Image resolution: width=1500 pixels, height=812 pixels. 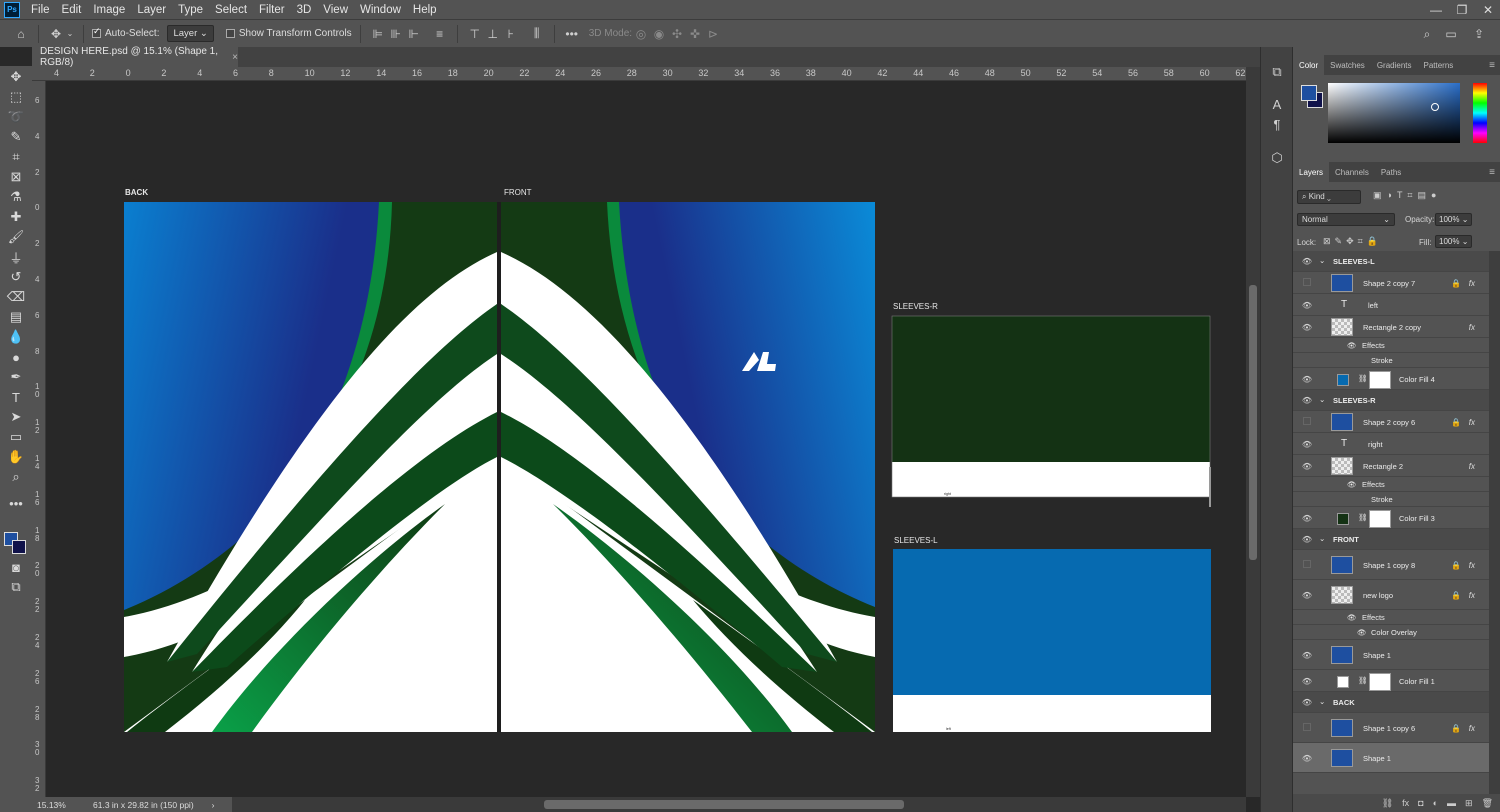 I want to click on visibility-eye-icon, so click(x=1307, y=421).